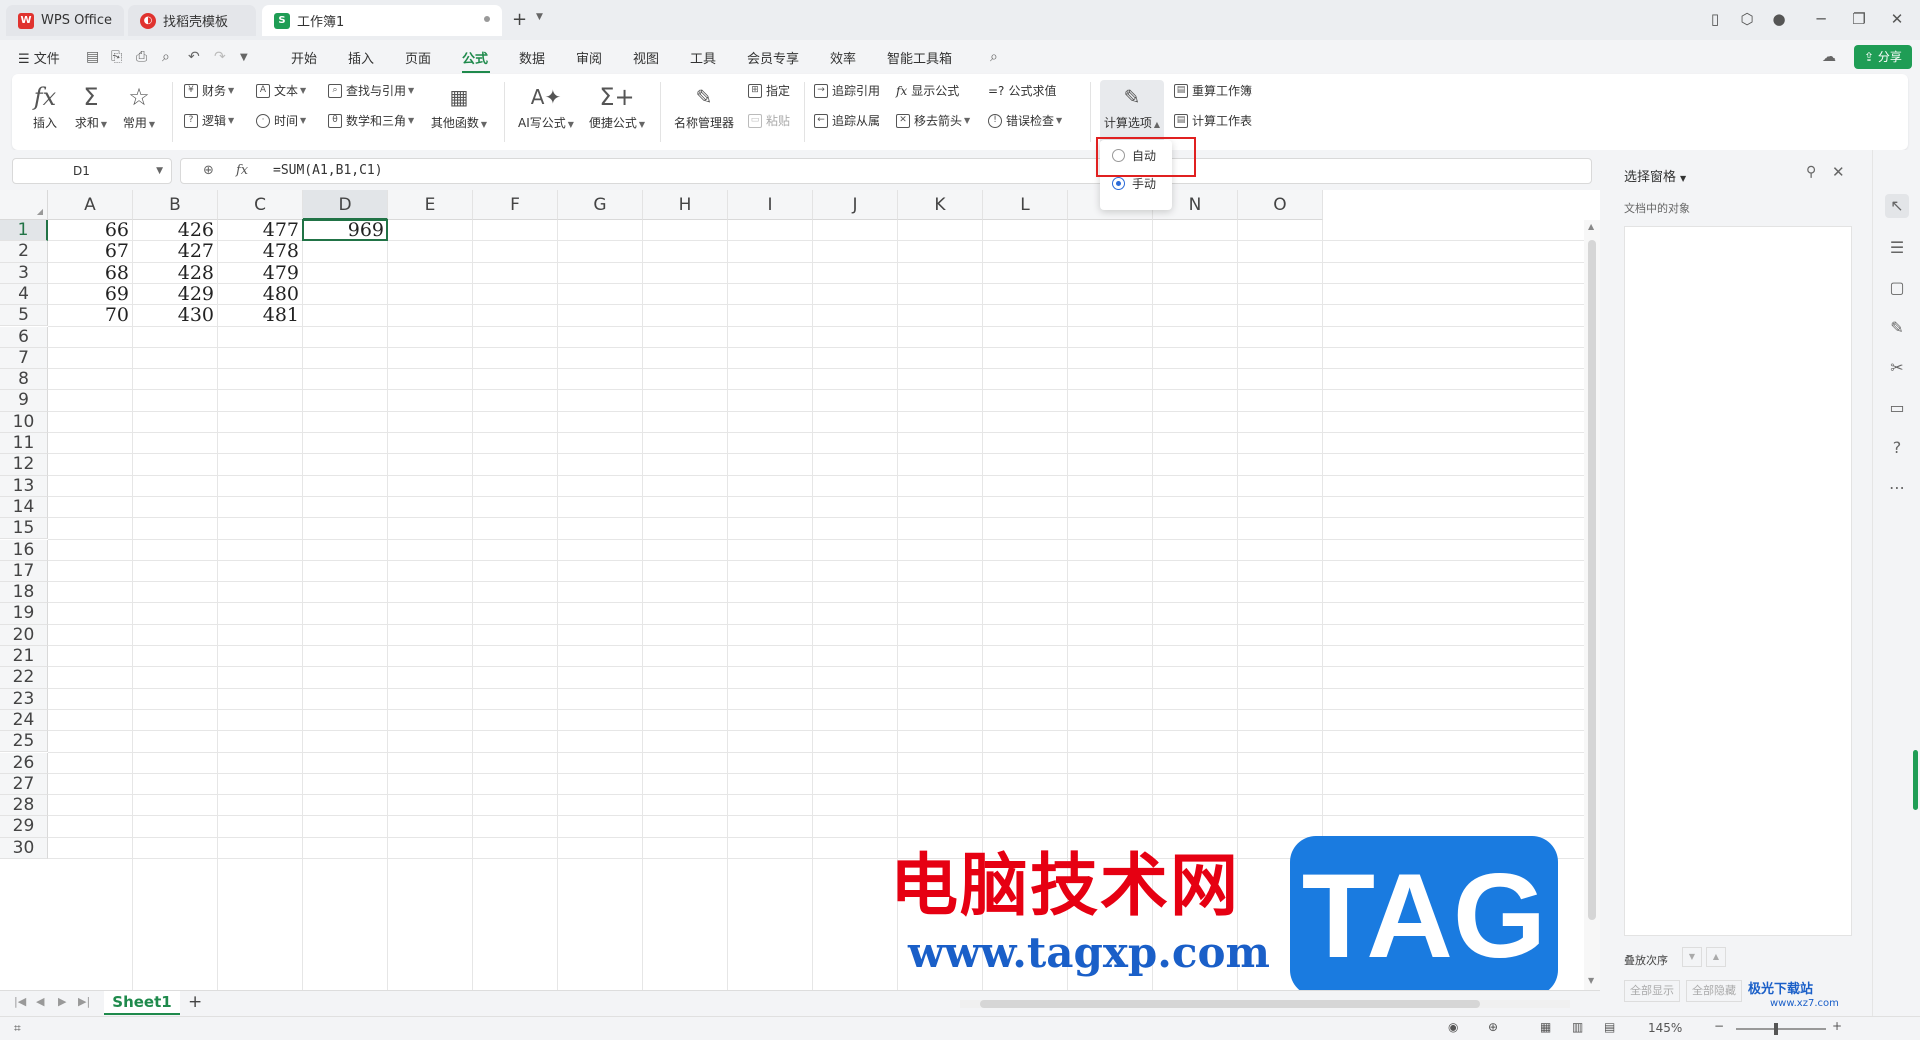  I want to click on cell-b4: 429, so click(175, 294).